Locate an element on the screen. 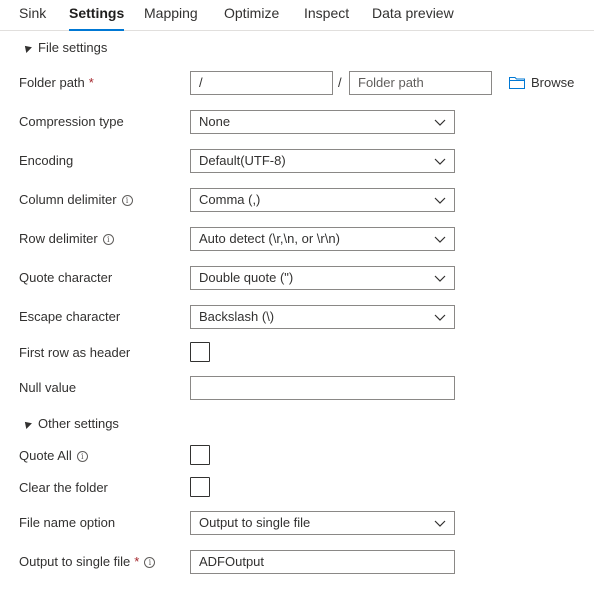  folder-path-label: Folder path * is located at coordinates (56, 82).